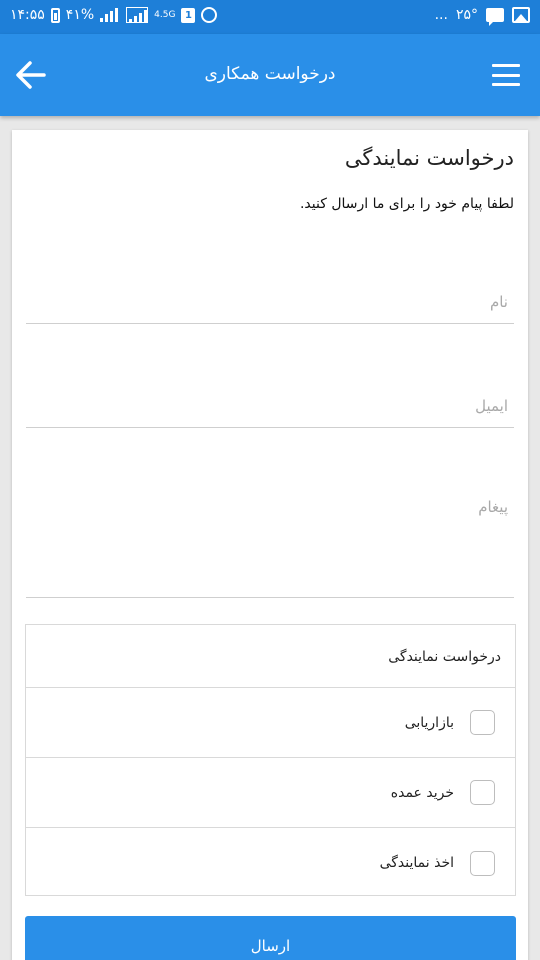 The width and height of the screenshot is (540, 960). What do you see at coordinates (55, 15) in the screenshot?
I see `battery-icon` at bounding box center [55, 15].